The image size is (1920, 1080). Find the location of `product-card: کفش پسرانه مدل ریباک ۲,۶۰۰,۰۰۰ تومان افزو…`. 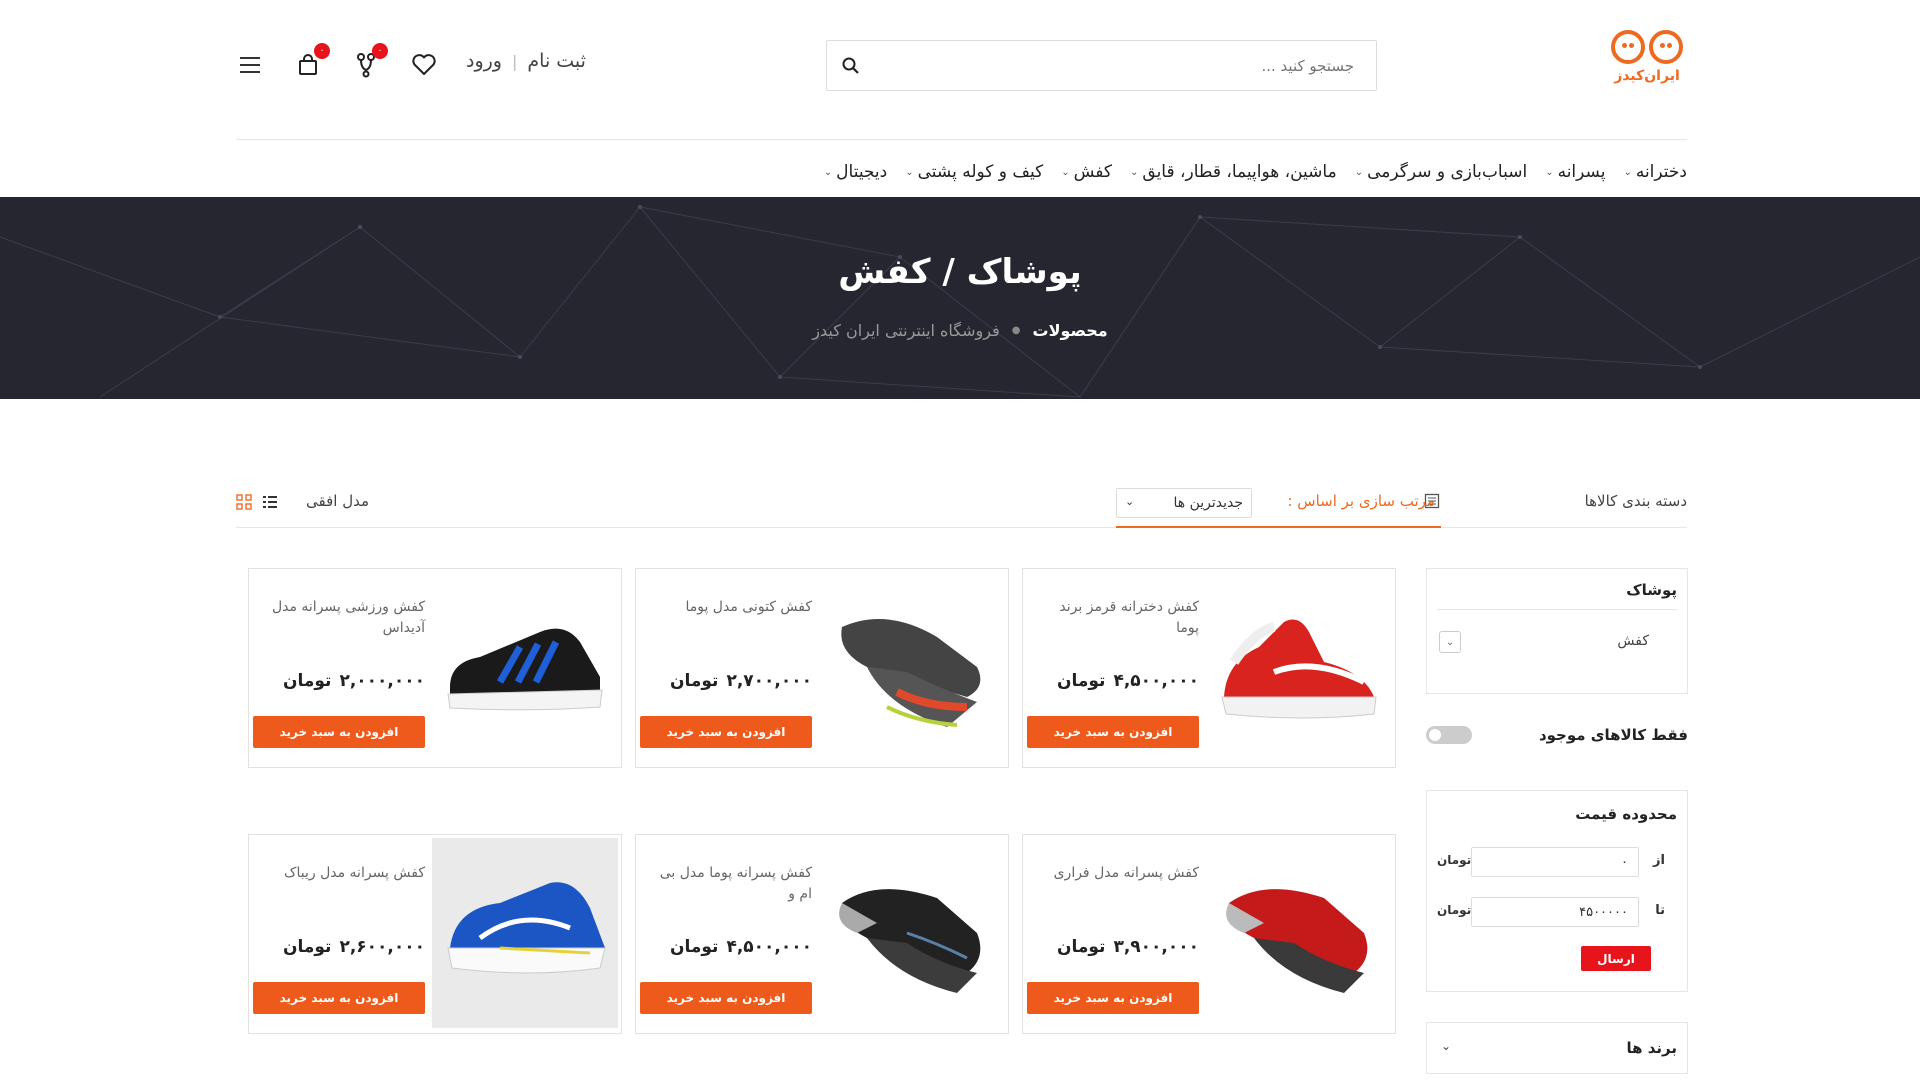

product-card: کفش پسرانه مدل ریباک ۲,۶۰۰,۰۰۰ تومان افزو… is located at coordinates (435, 934).